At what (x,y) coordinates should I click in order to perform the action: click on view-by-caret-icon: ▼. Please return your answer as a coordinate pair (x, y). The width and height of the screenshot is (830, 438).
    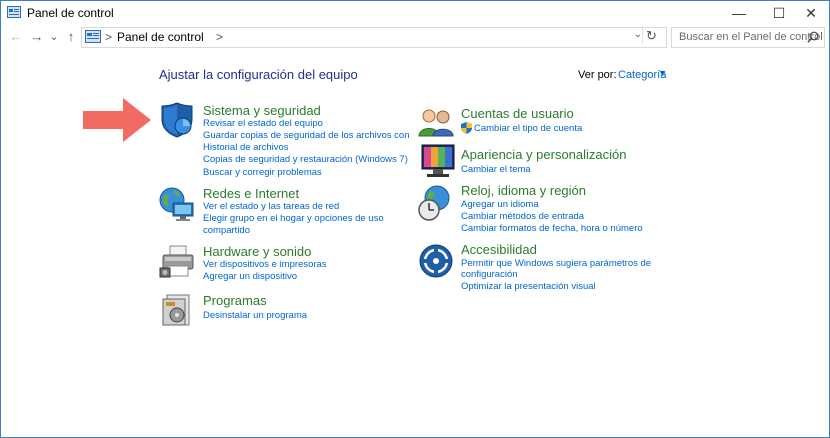
    Looking at the image, I should click on (662, 73).